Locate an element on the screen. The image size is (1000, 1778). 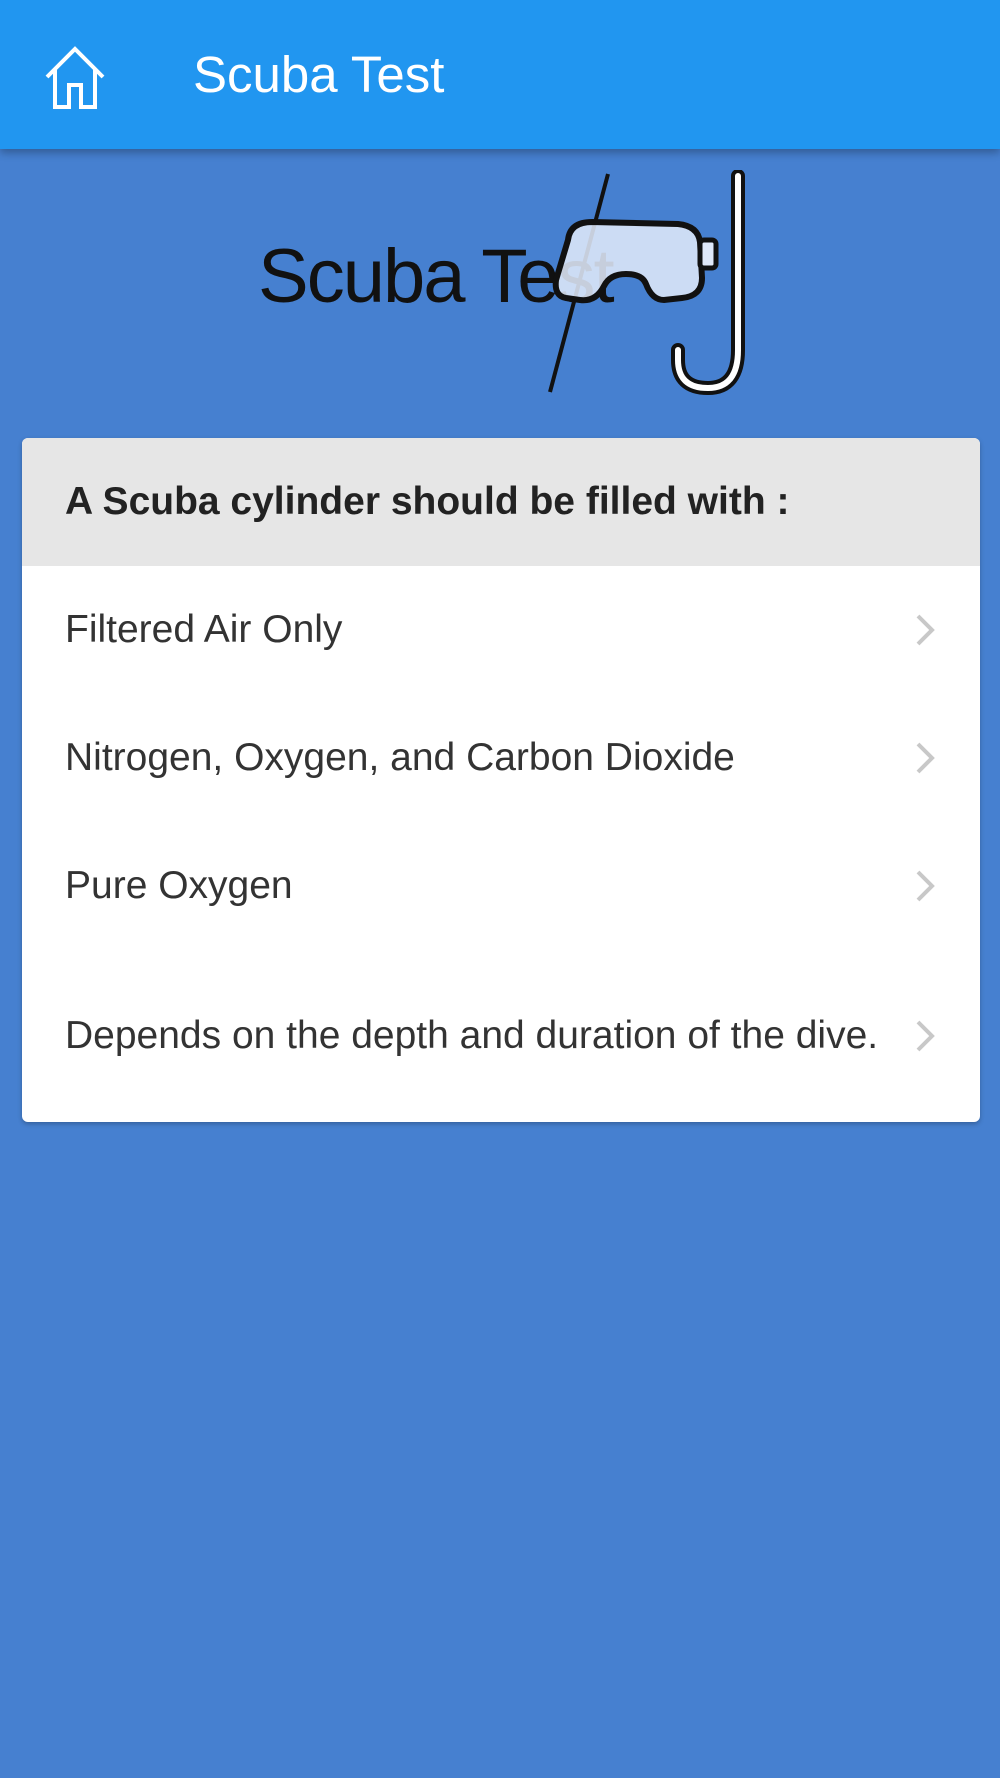
home-button is located at coordinates (75, 77).